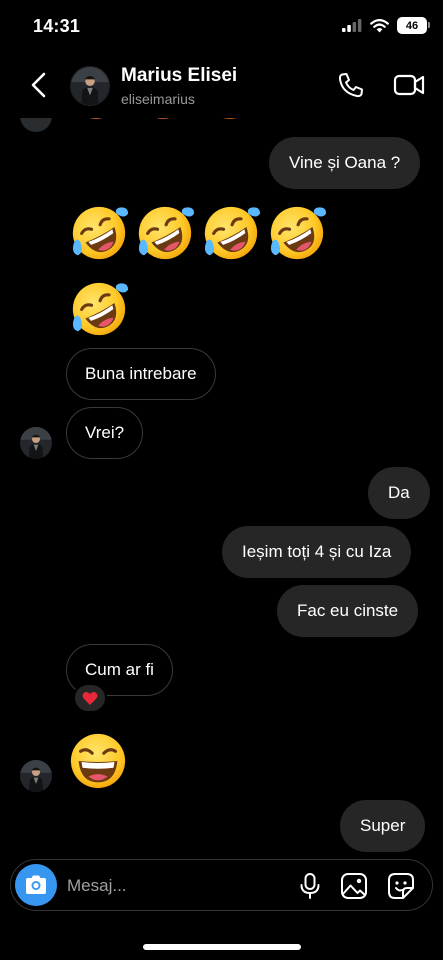 This screenshot has width=443, height=960. I want to click on message-bubble-outgoing: Da, so click(399, 493).